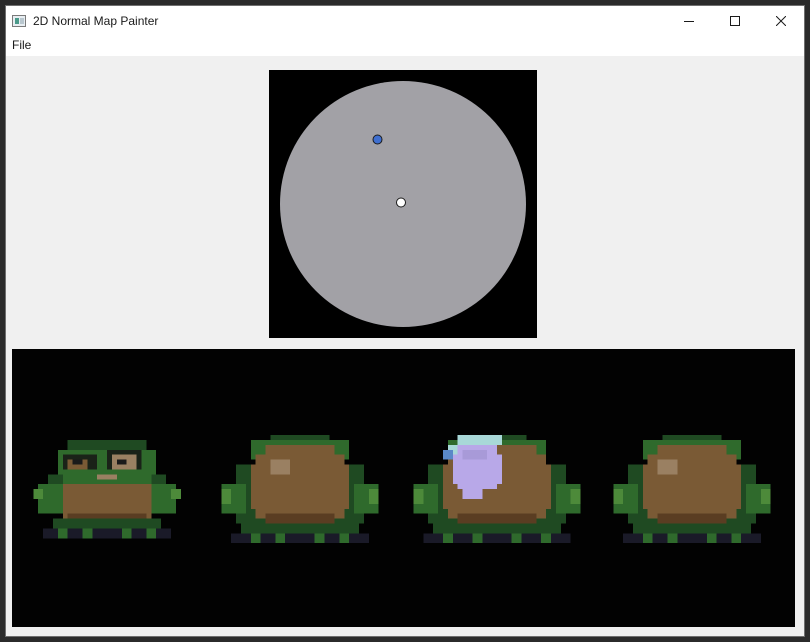  I want to click on minimize-button, so click(689, 20).